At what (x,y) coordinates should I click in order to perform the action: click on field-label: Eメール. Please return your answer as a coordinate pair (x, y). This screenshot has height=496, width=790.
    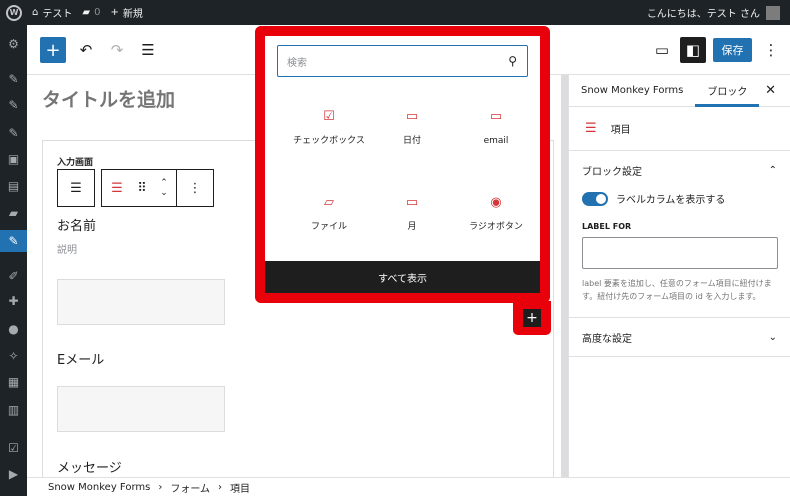
    Looking at the image, I should click on (81, 360).